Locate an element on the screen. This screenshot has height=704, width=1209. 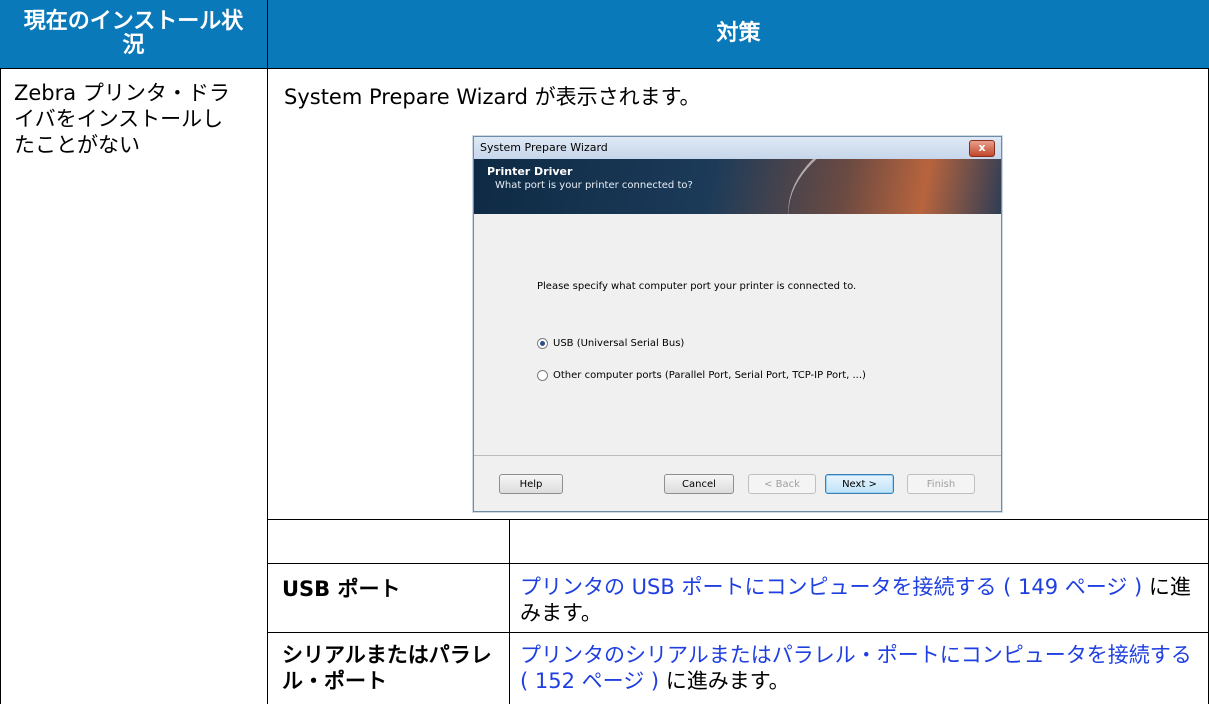
radio-usb-label: USB (Universal Serial Bus) is located at coordinates (619, 343).